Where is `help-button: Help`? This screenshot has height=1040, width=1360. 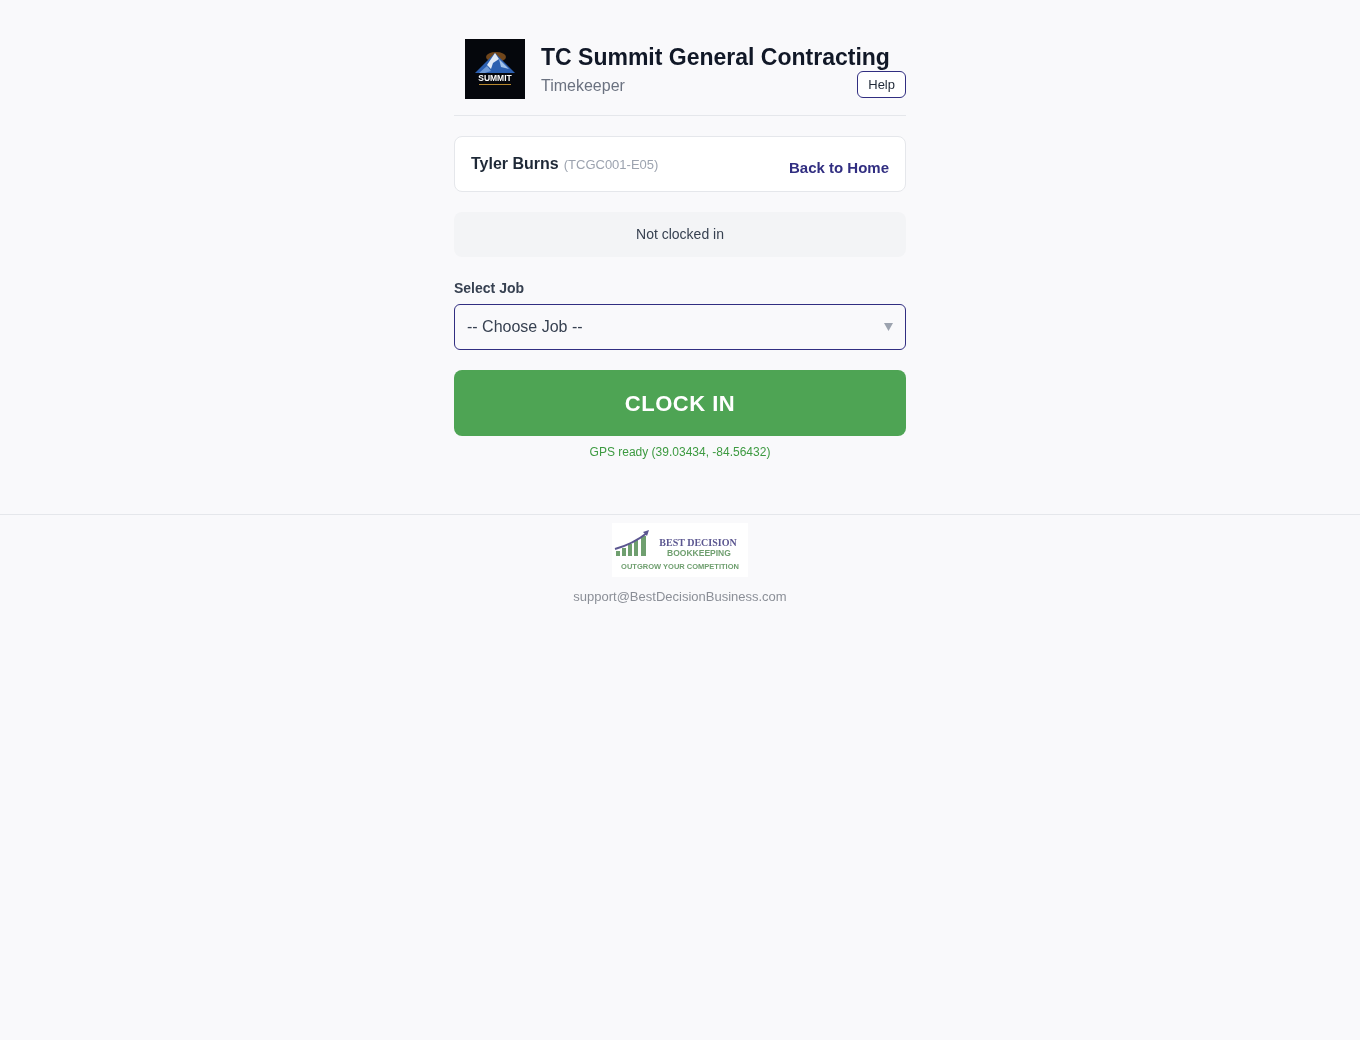
help-button: Help is located at coordinates (881, 84).